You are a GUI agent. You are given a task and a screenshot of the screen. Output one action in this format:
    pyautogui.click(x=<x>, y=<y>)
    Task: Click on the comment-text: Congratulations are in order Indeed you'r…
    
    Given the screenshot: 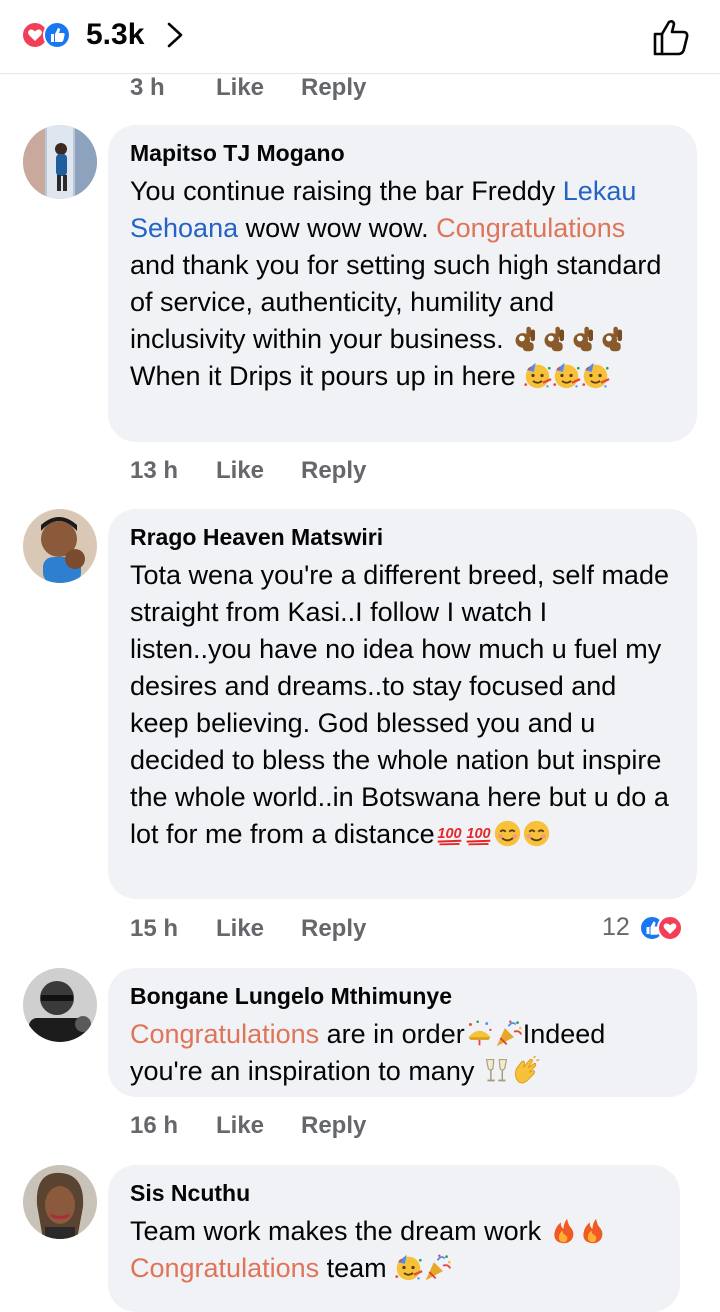 What is the action you would take?
    pyautogui.click(x=368, y=1052)
    